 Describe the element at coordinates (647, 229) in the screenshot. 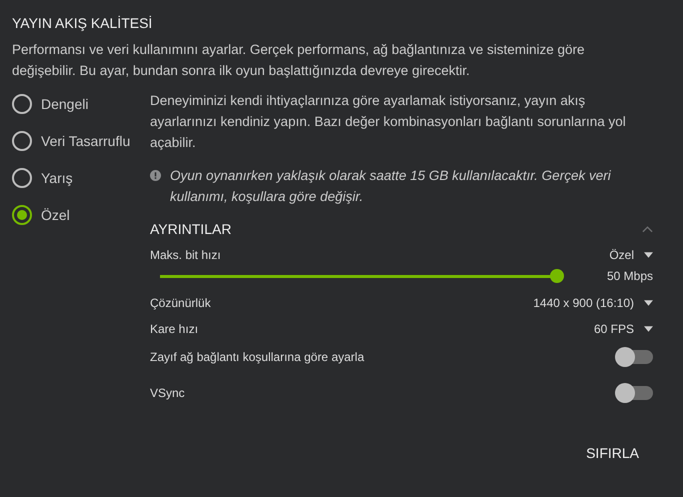

I see `chevron-up-icon` at that location.